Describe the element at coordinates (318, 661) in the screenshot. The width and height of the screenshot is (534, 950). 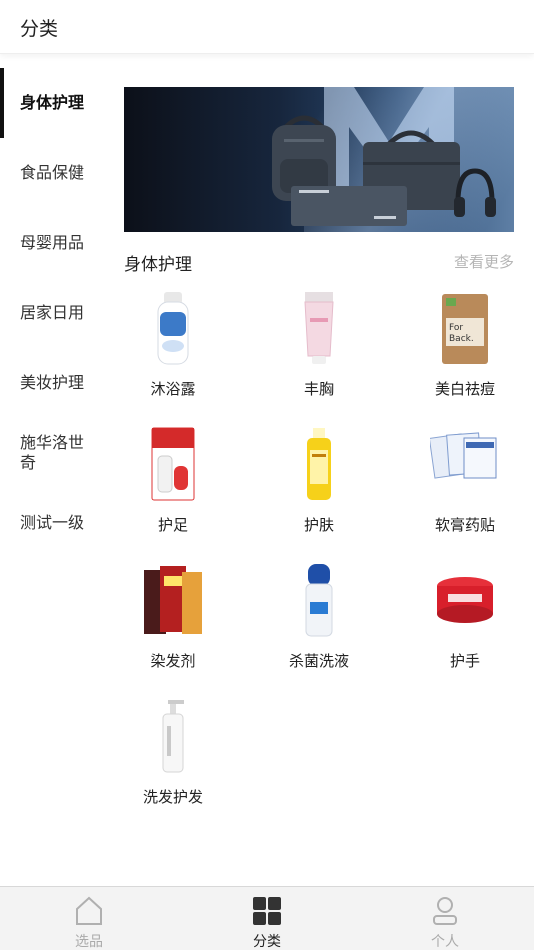
I see `product-name: 杀菌洗液` at that location.